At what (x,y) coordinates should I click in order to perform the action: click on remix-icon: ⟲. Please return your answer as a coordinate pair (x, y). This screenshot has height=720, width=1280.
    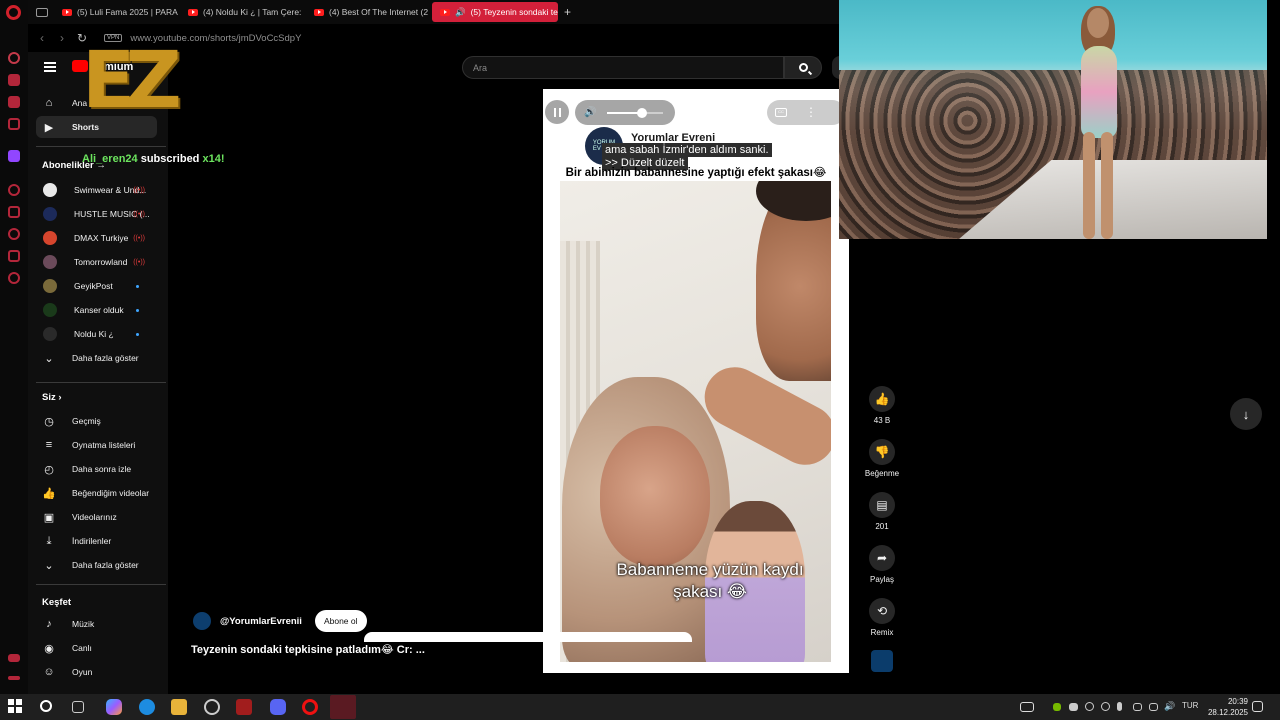
    Looking at the image, I should click on (882, 611).